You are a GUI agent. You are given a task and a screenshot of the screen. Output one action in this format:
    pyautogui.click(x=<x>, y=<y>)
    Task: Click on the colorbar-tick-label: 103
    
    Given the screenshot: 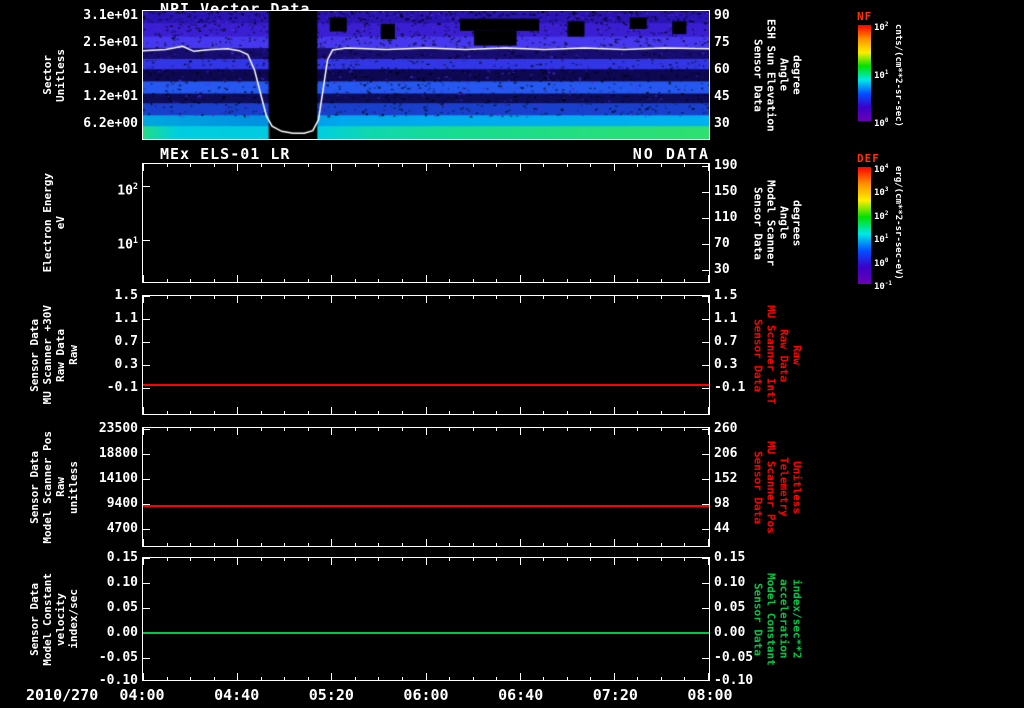 What is the action you would take?
    pyautogui.click(x=881, y=193)
    